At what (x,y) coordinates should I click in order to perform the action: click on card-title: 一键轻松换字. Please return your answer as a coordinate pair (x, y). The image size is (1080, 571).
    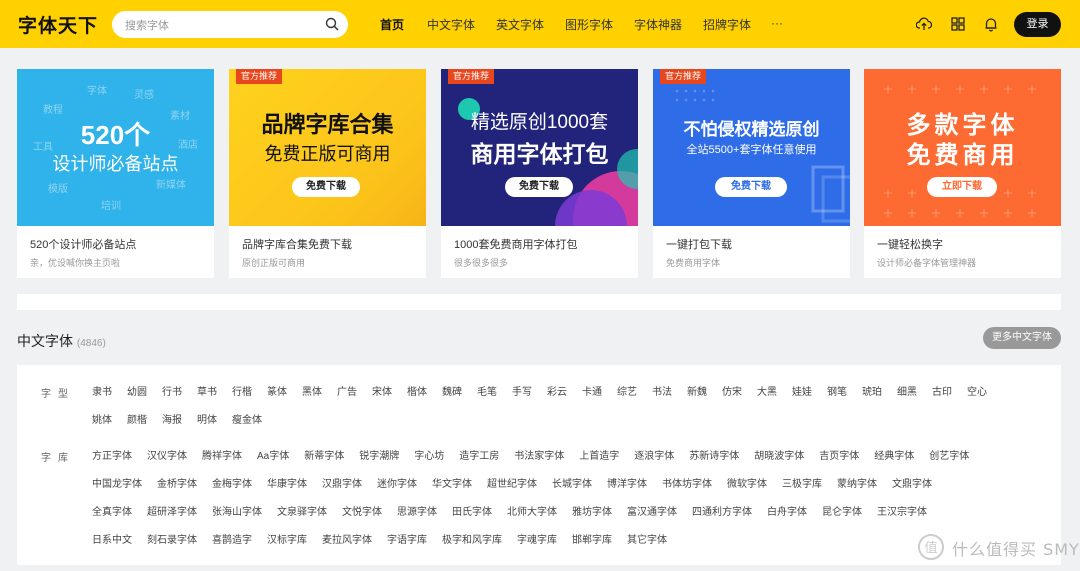
    Looking at the image, I should click on (910, 244).